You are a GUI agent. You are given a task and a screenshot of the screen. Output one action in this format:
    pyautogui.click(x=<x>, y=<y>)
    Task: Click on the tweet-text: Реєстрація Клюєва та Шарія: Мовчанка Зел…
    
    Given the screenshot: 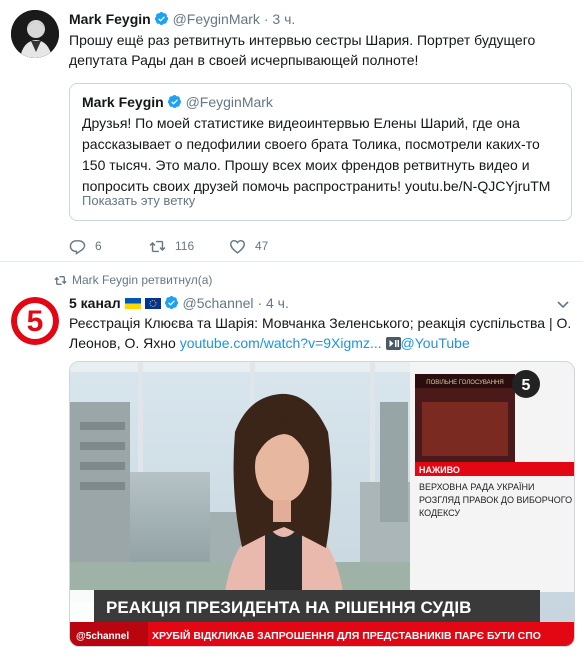 What is the action you would take?
    pyautogui.click(x=321, y=333)
    